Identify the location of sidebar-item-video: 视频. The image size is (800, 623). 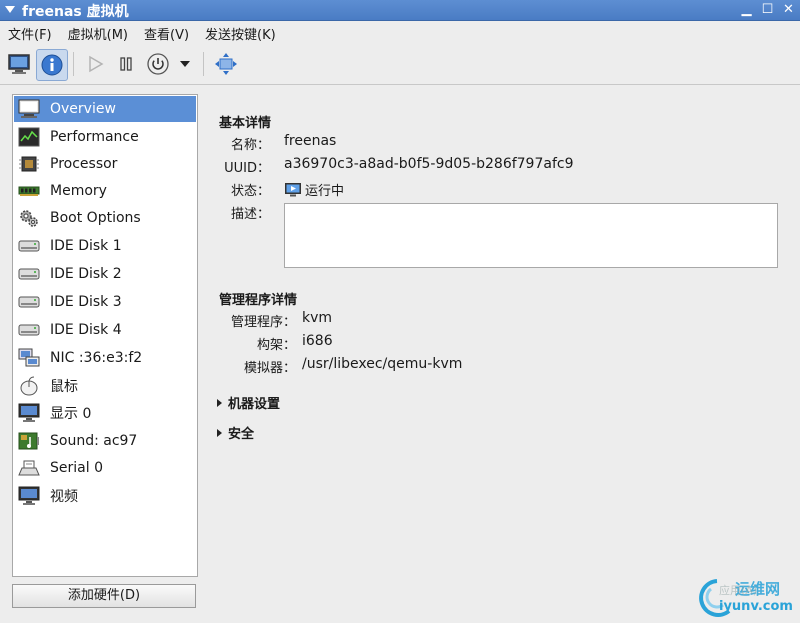
(105, 496).